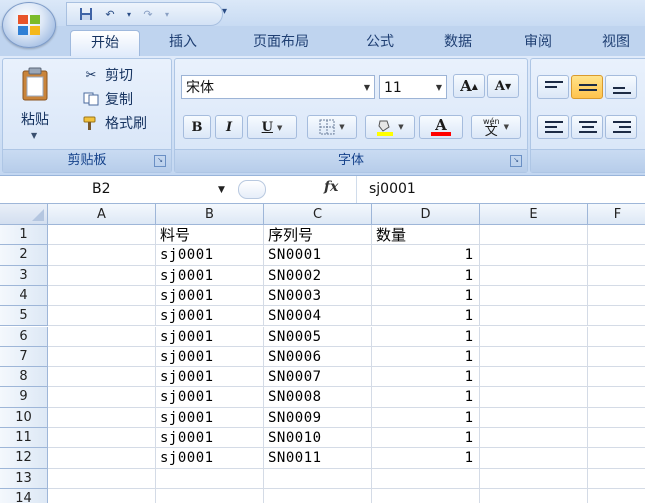 The width and height of the screenshot is (645, 503). I want to click on cell-d12: 1, so click(426, 458).